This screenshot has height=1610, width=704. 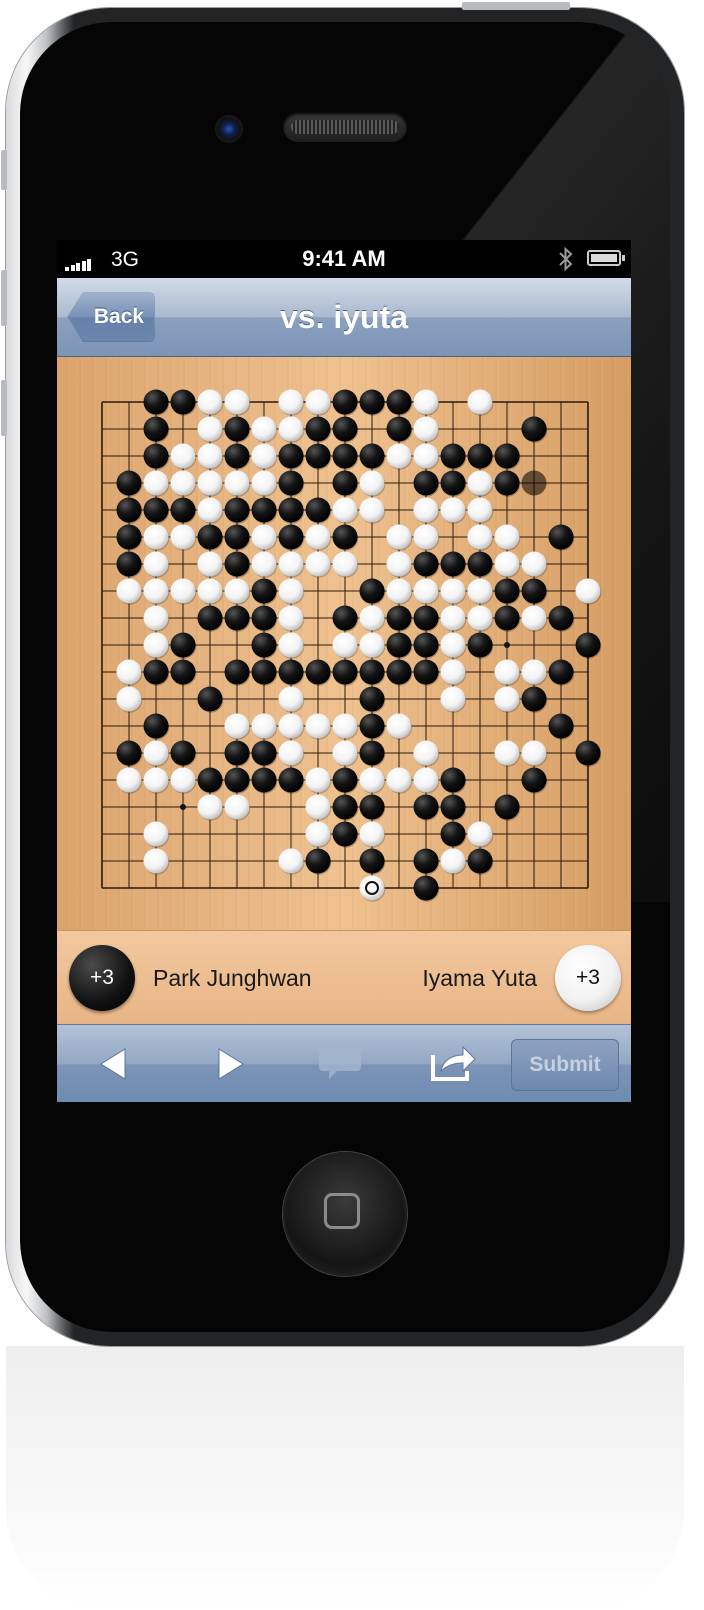 What do you see at coordinates (4, 408) in the screenshot?
I see `volume-down-button` at bounding box center [4, 408].